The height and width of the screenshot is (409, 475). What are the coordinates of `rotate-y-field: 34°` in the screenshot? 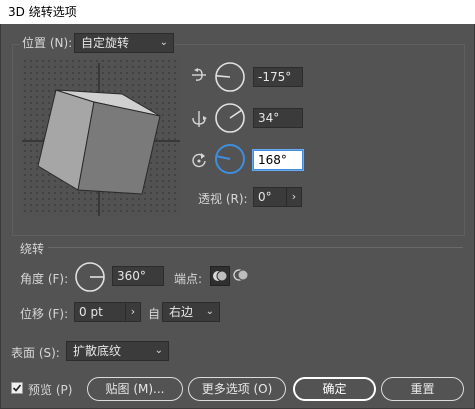 It's located at (278, 118).